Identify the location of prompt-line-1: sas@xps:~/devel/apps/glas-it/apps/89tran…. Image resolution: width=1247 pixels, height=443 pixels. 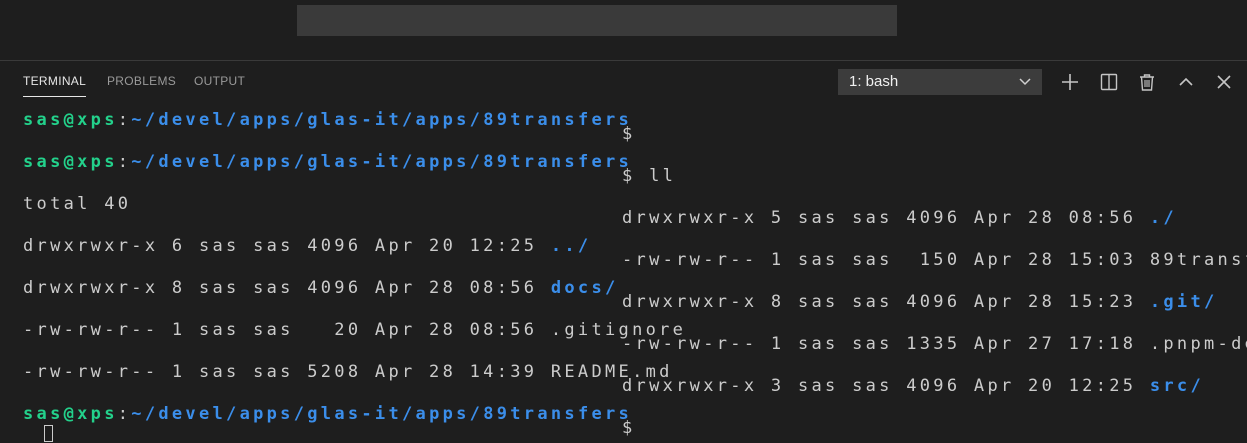
(327, 120).